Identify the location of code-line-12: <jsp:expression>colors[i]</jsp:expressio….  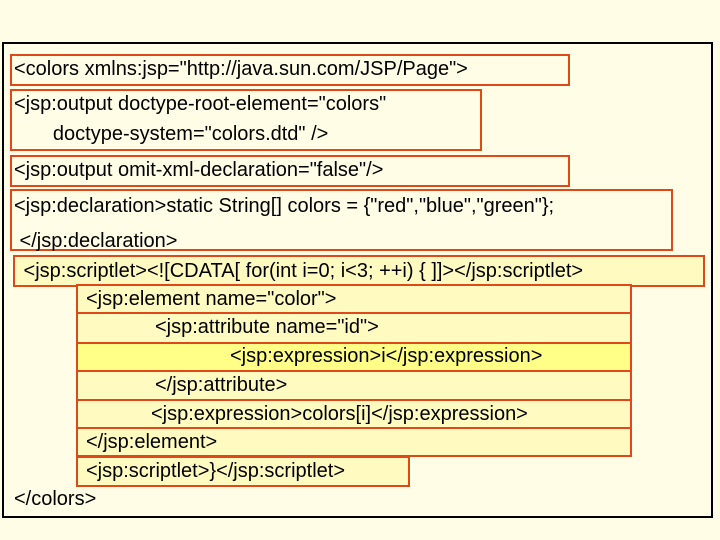
(339, 414).